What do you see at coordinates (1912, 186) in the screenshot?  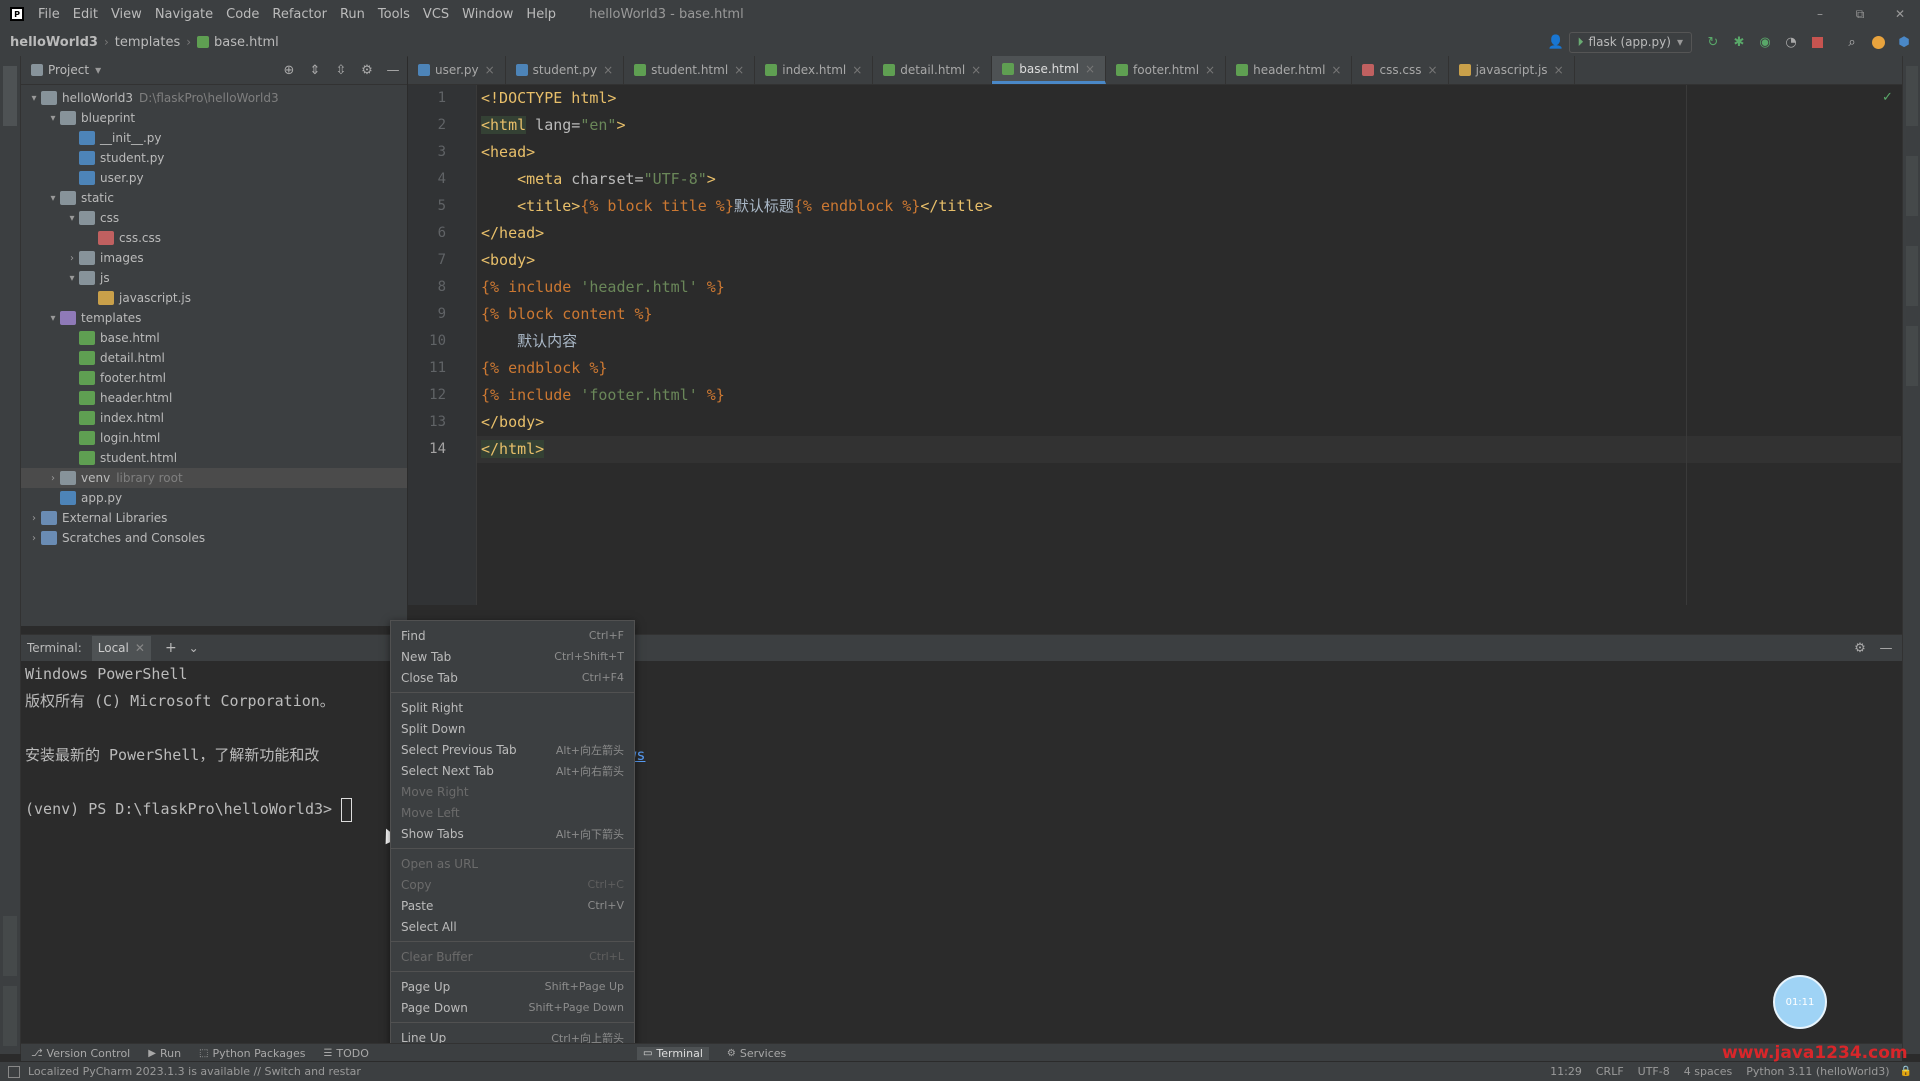 I see `database-tool-button` at bounding box center [1912, 186].